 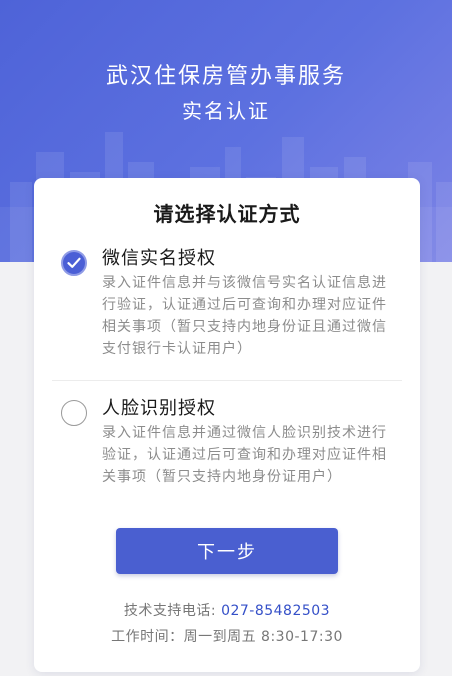 What do you see at coordinates (227, 380) in the screenshot?
I see `divider` at bounding box center [227, 380].